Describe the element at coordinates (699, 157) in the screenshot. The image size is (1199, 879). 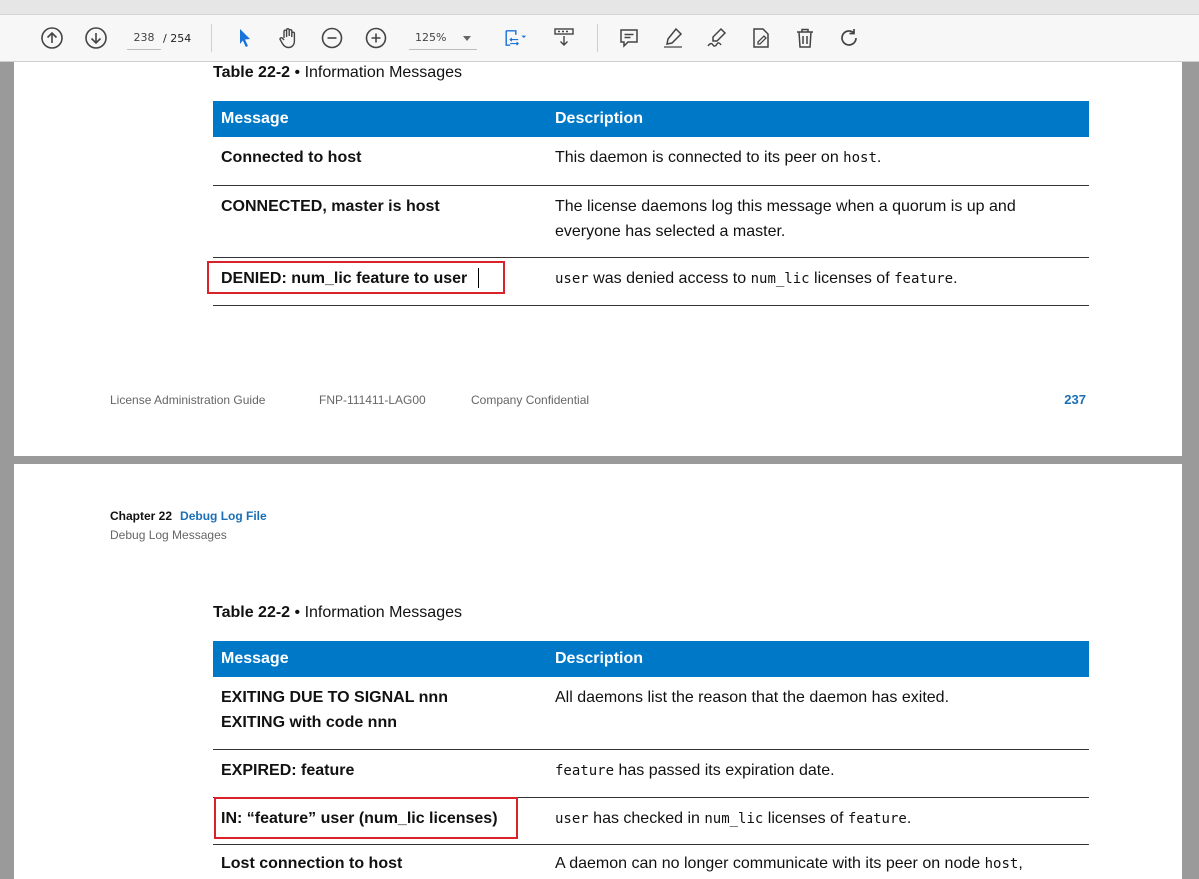
I see `desc-text: This daemon is connected to its peer on` at that location.